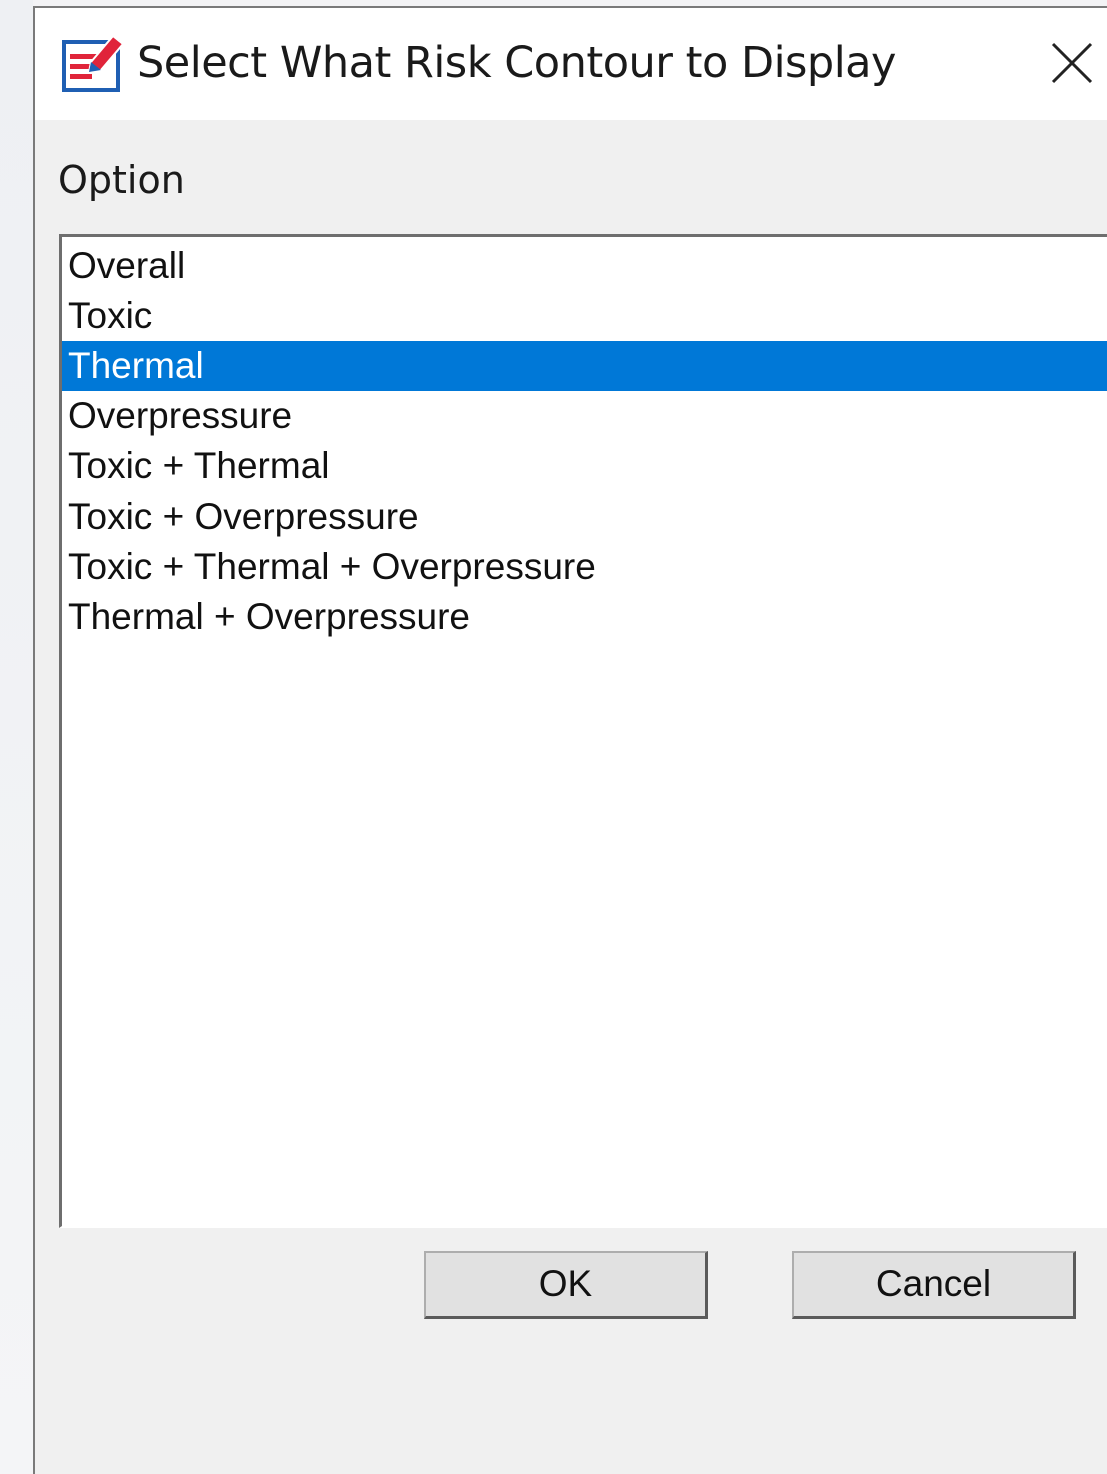 This screenshot has width=1107, height=1474. Describe the element at coordinates (584, 266) in the screenshot. I see `list-item-overall: Overall` at that location.